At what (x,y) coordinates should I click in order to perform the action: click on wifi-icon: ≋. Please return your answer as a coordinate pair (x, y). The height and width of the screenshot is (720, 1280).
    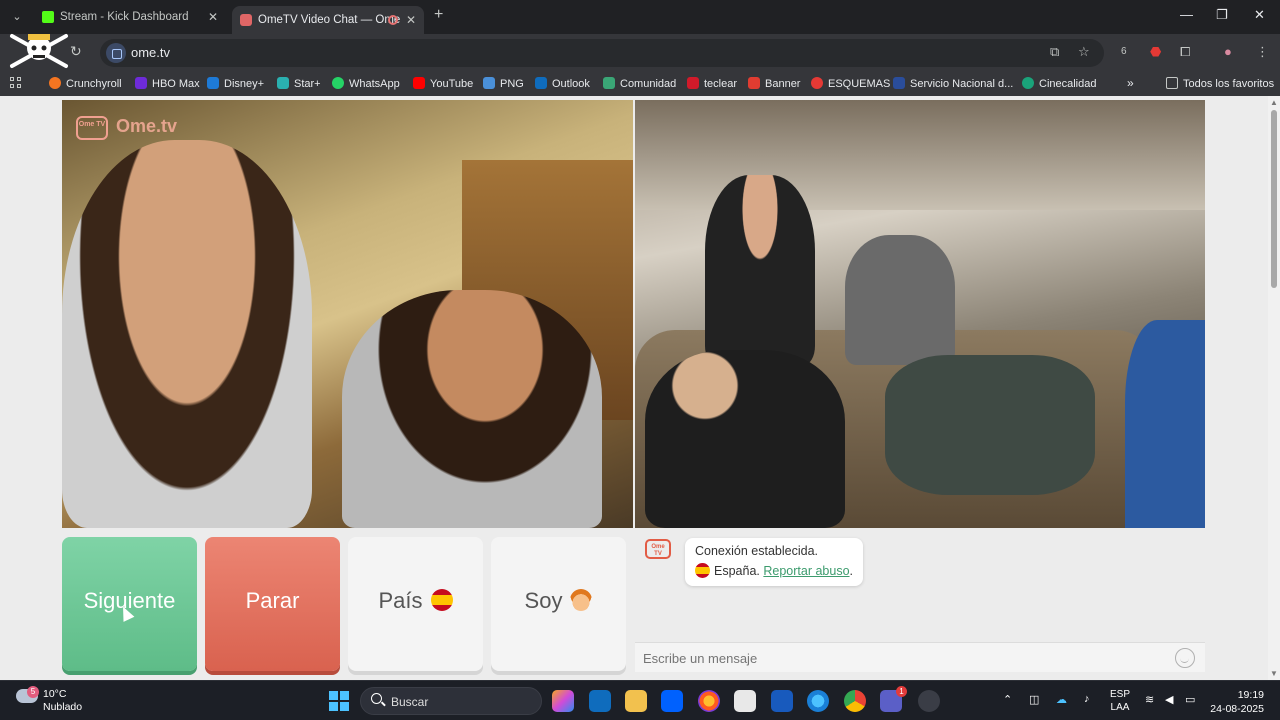
    Looking at the image, I should click on (1149, 699).